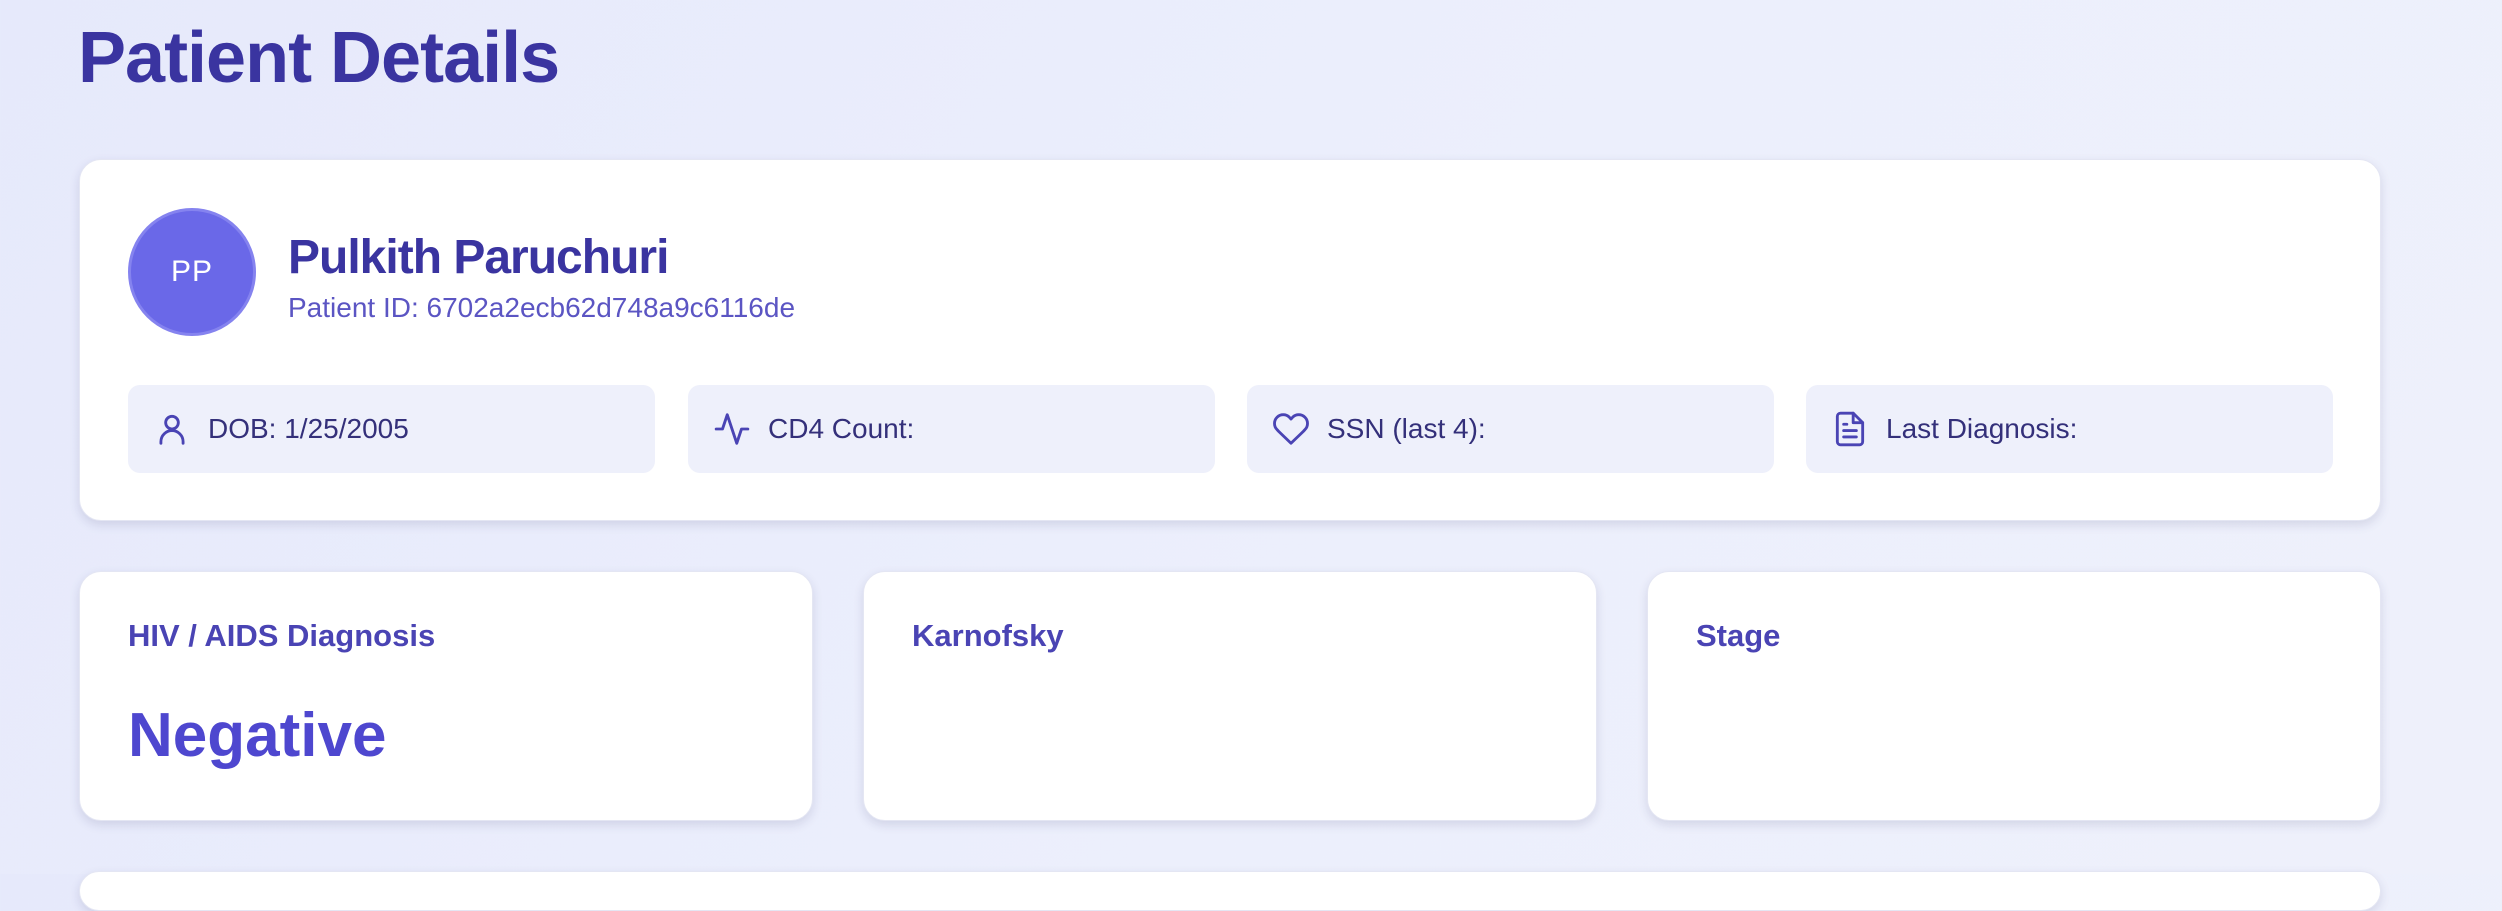 This screenshot has width=2502, height=911. Describe the element at coordinates (1738, 635) in the screenshot. I see `metric-label: Stage` at that location.